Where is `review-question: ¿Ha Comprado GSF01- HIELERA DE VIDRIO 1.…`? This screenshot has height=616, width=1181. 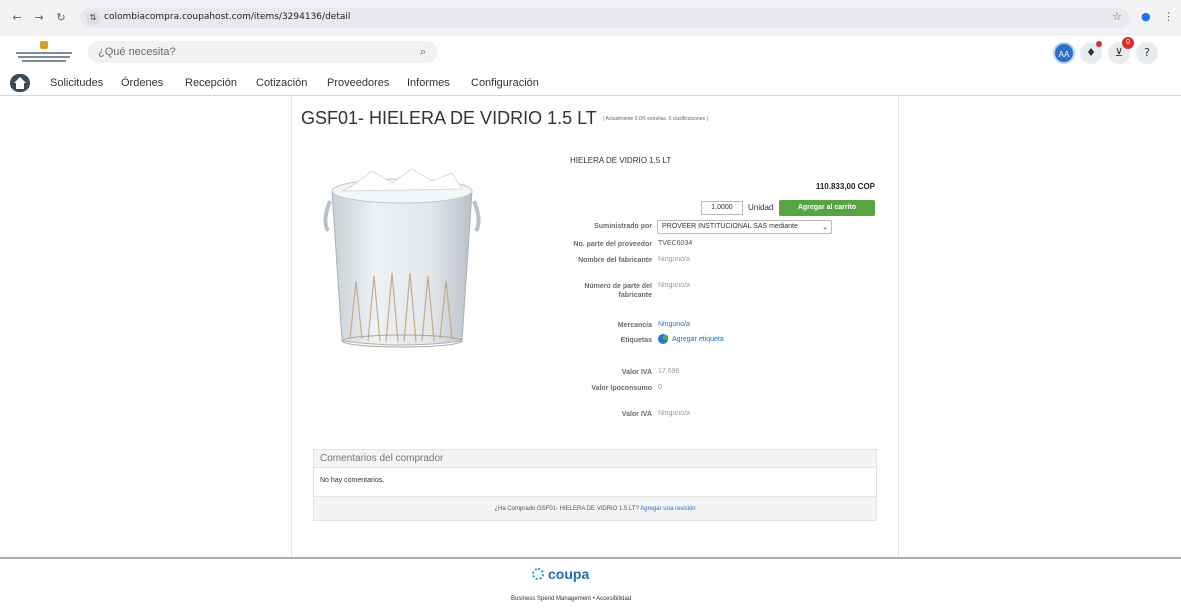
review-question: ¿Ha Comprado GSF01- HIELERA DE VIDRIO 1.… is located at coordinates (566, 509).